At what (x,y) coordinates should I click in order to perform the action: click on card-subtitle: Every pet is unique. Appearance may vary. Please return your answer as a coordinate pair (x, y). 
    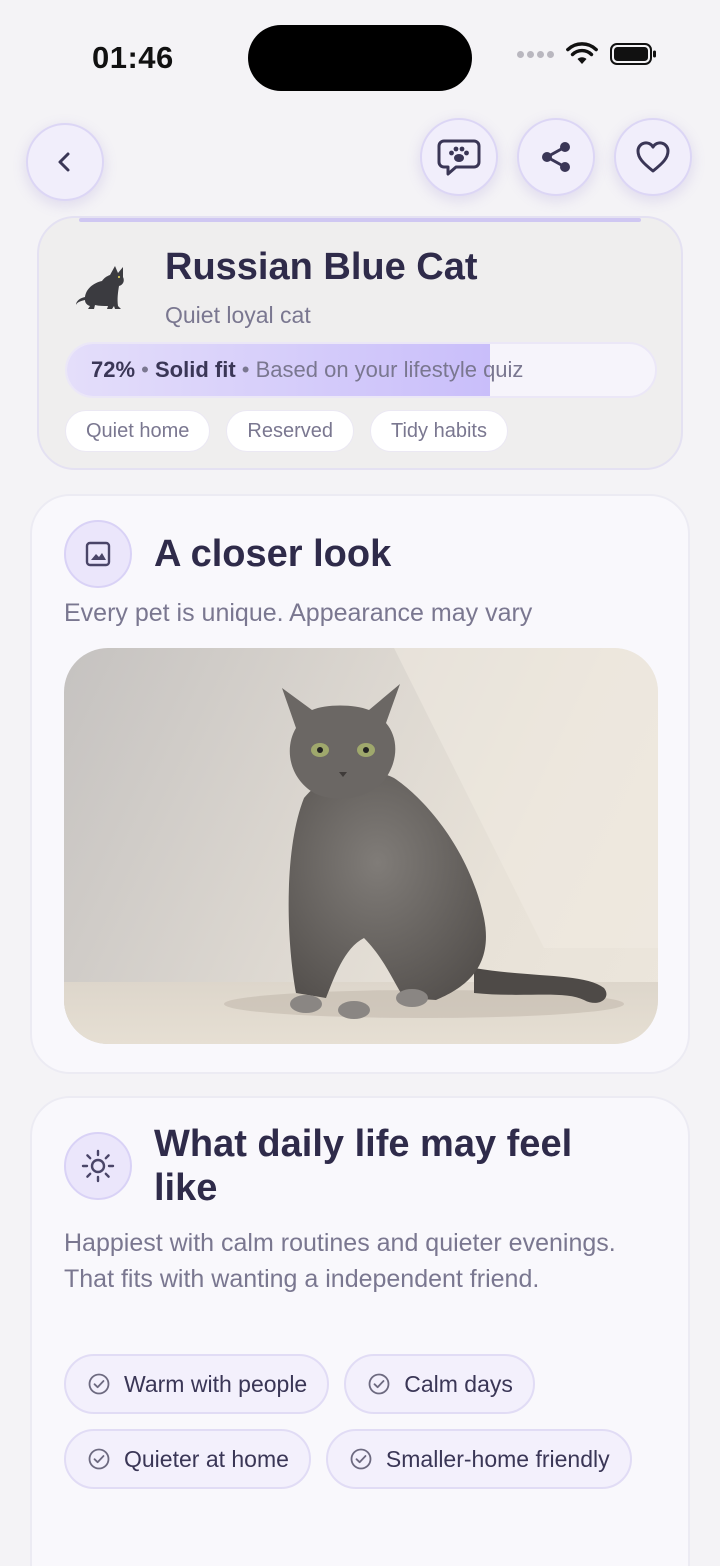
    Looking at the image, I should click on (298, 613).